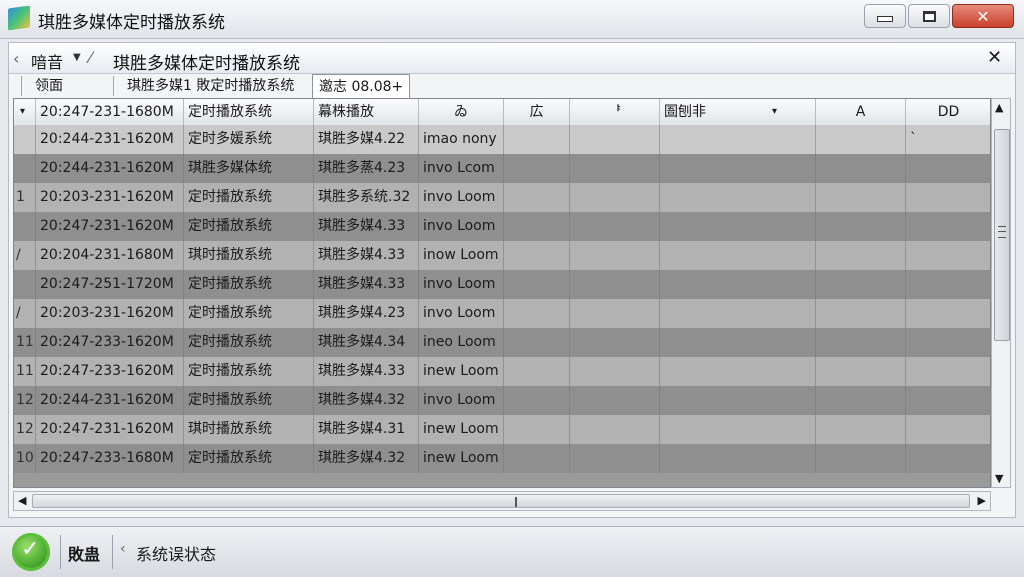 This screenshot has height=577, width=1024. I want to click on table-cell: 20:203-231-1620M, so click(110, 197).